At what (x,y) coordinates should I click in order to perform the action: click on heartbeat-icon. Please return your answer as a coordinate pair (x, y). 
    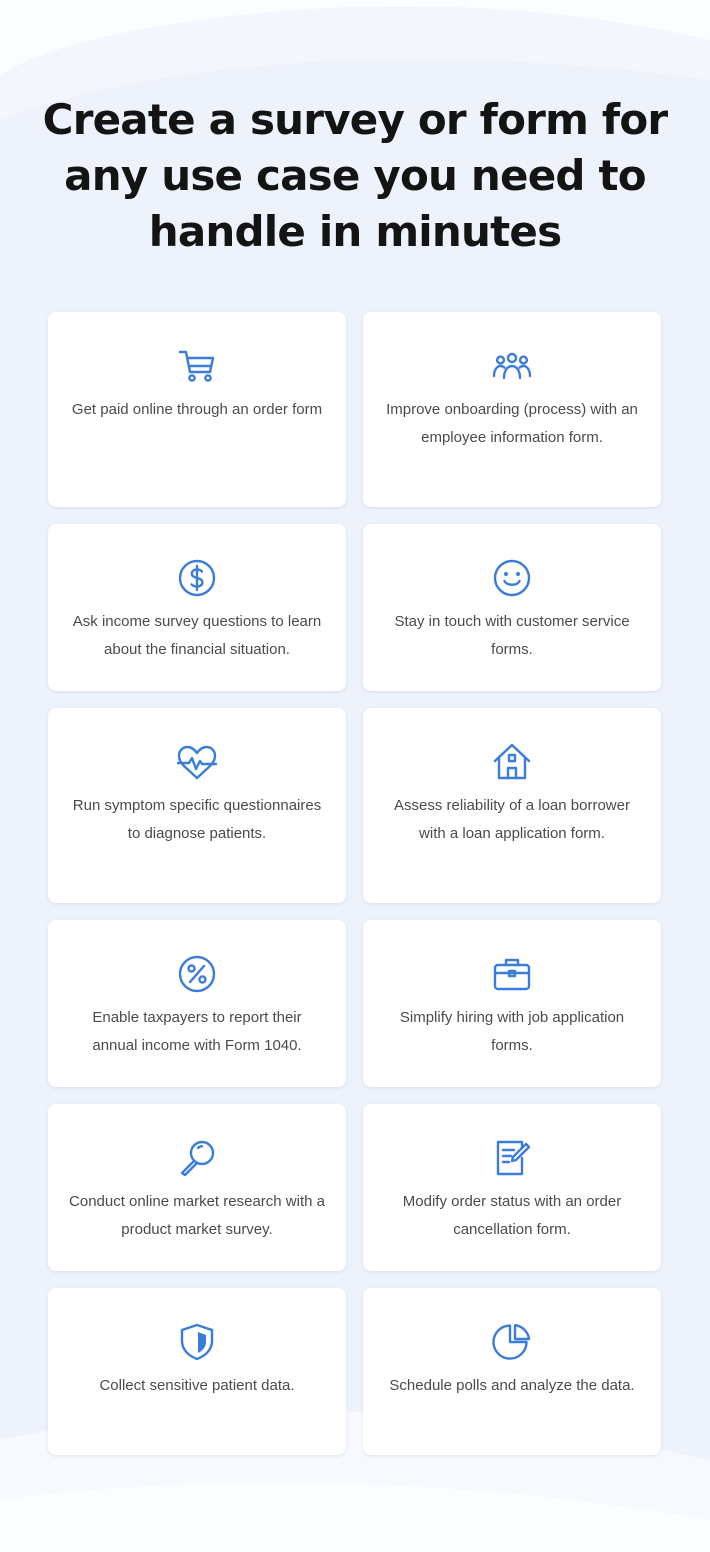
    Looking at the image, I should click on (197, 762).